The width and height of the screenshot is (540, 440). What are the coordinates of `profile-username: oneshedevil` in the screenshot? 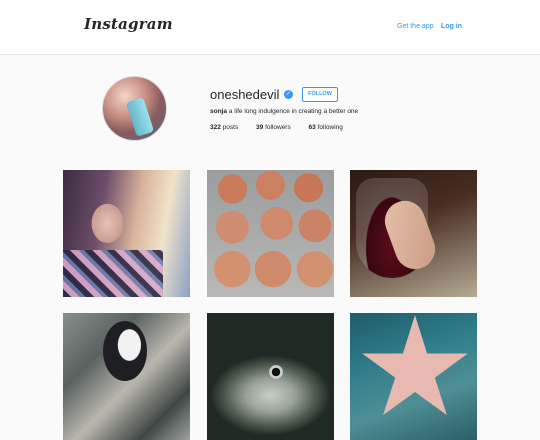 It's located at (245, 94).